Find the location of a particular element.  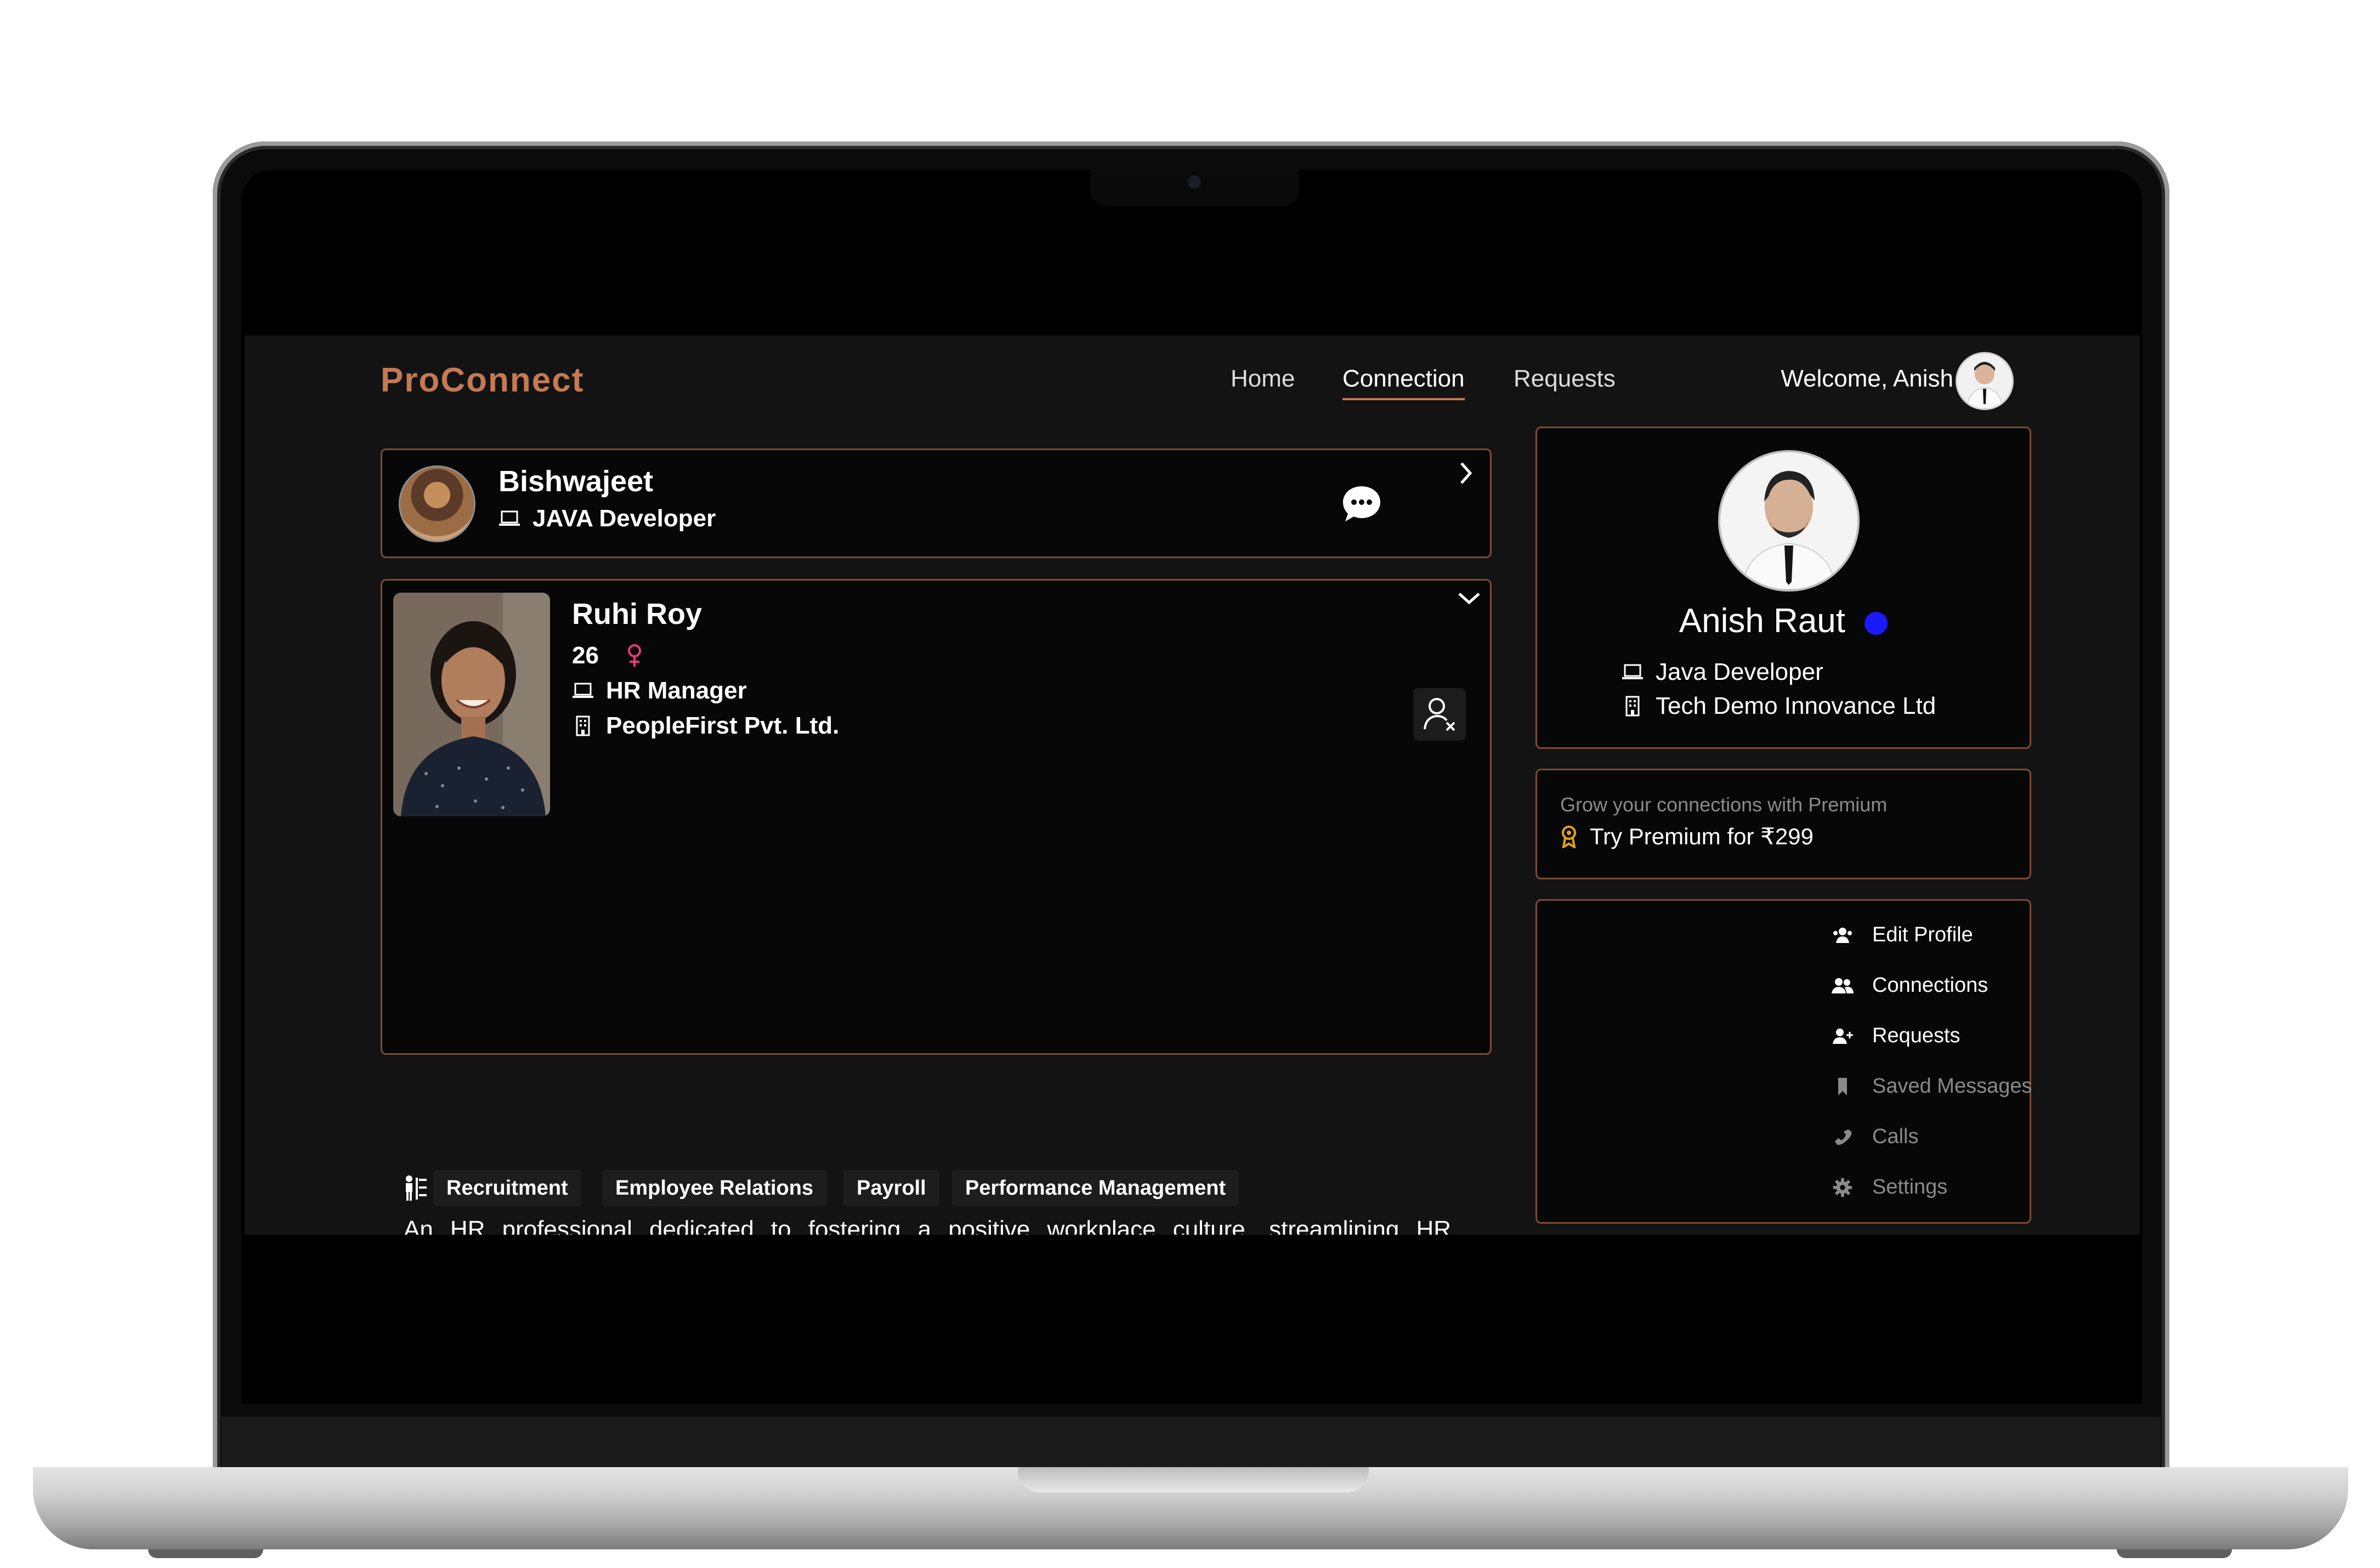

female-icon is located at coordinates (634, 656).